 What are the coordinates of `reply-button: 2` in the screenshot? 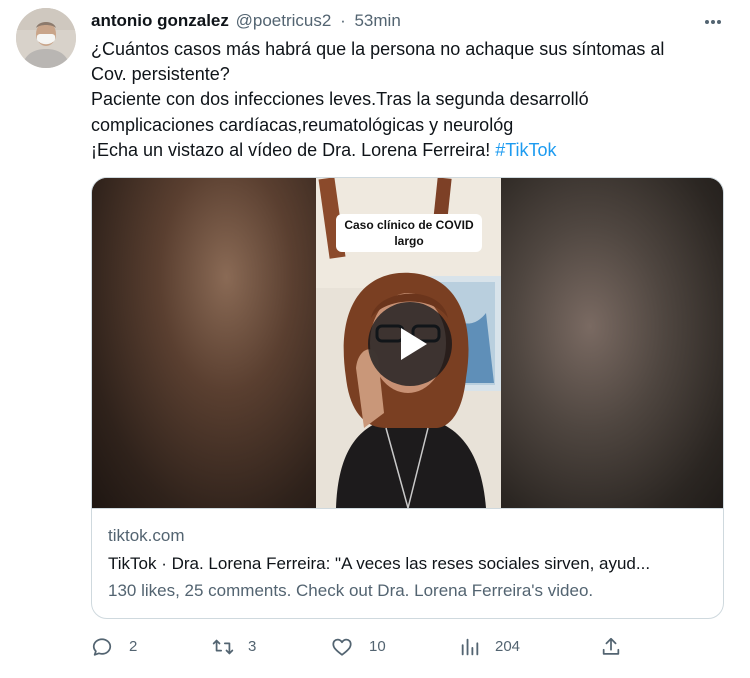 It's located at (121, 647).